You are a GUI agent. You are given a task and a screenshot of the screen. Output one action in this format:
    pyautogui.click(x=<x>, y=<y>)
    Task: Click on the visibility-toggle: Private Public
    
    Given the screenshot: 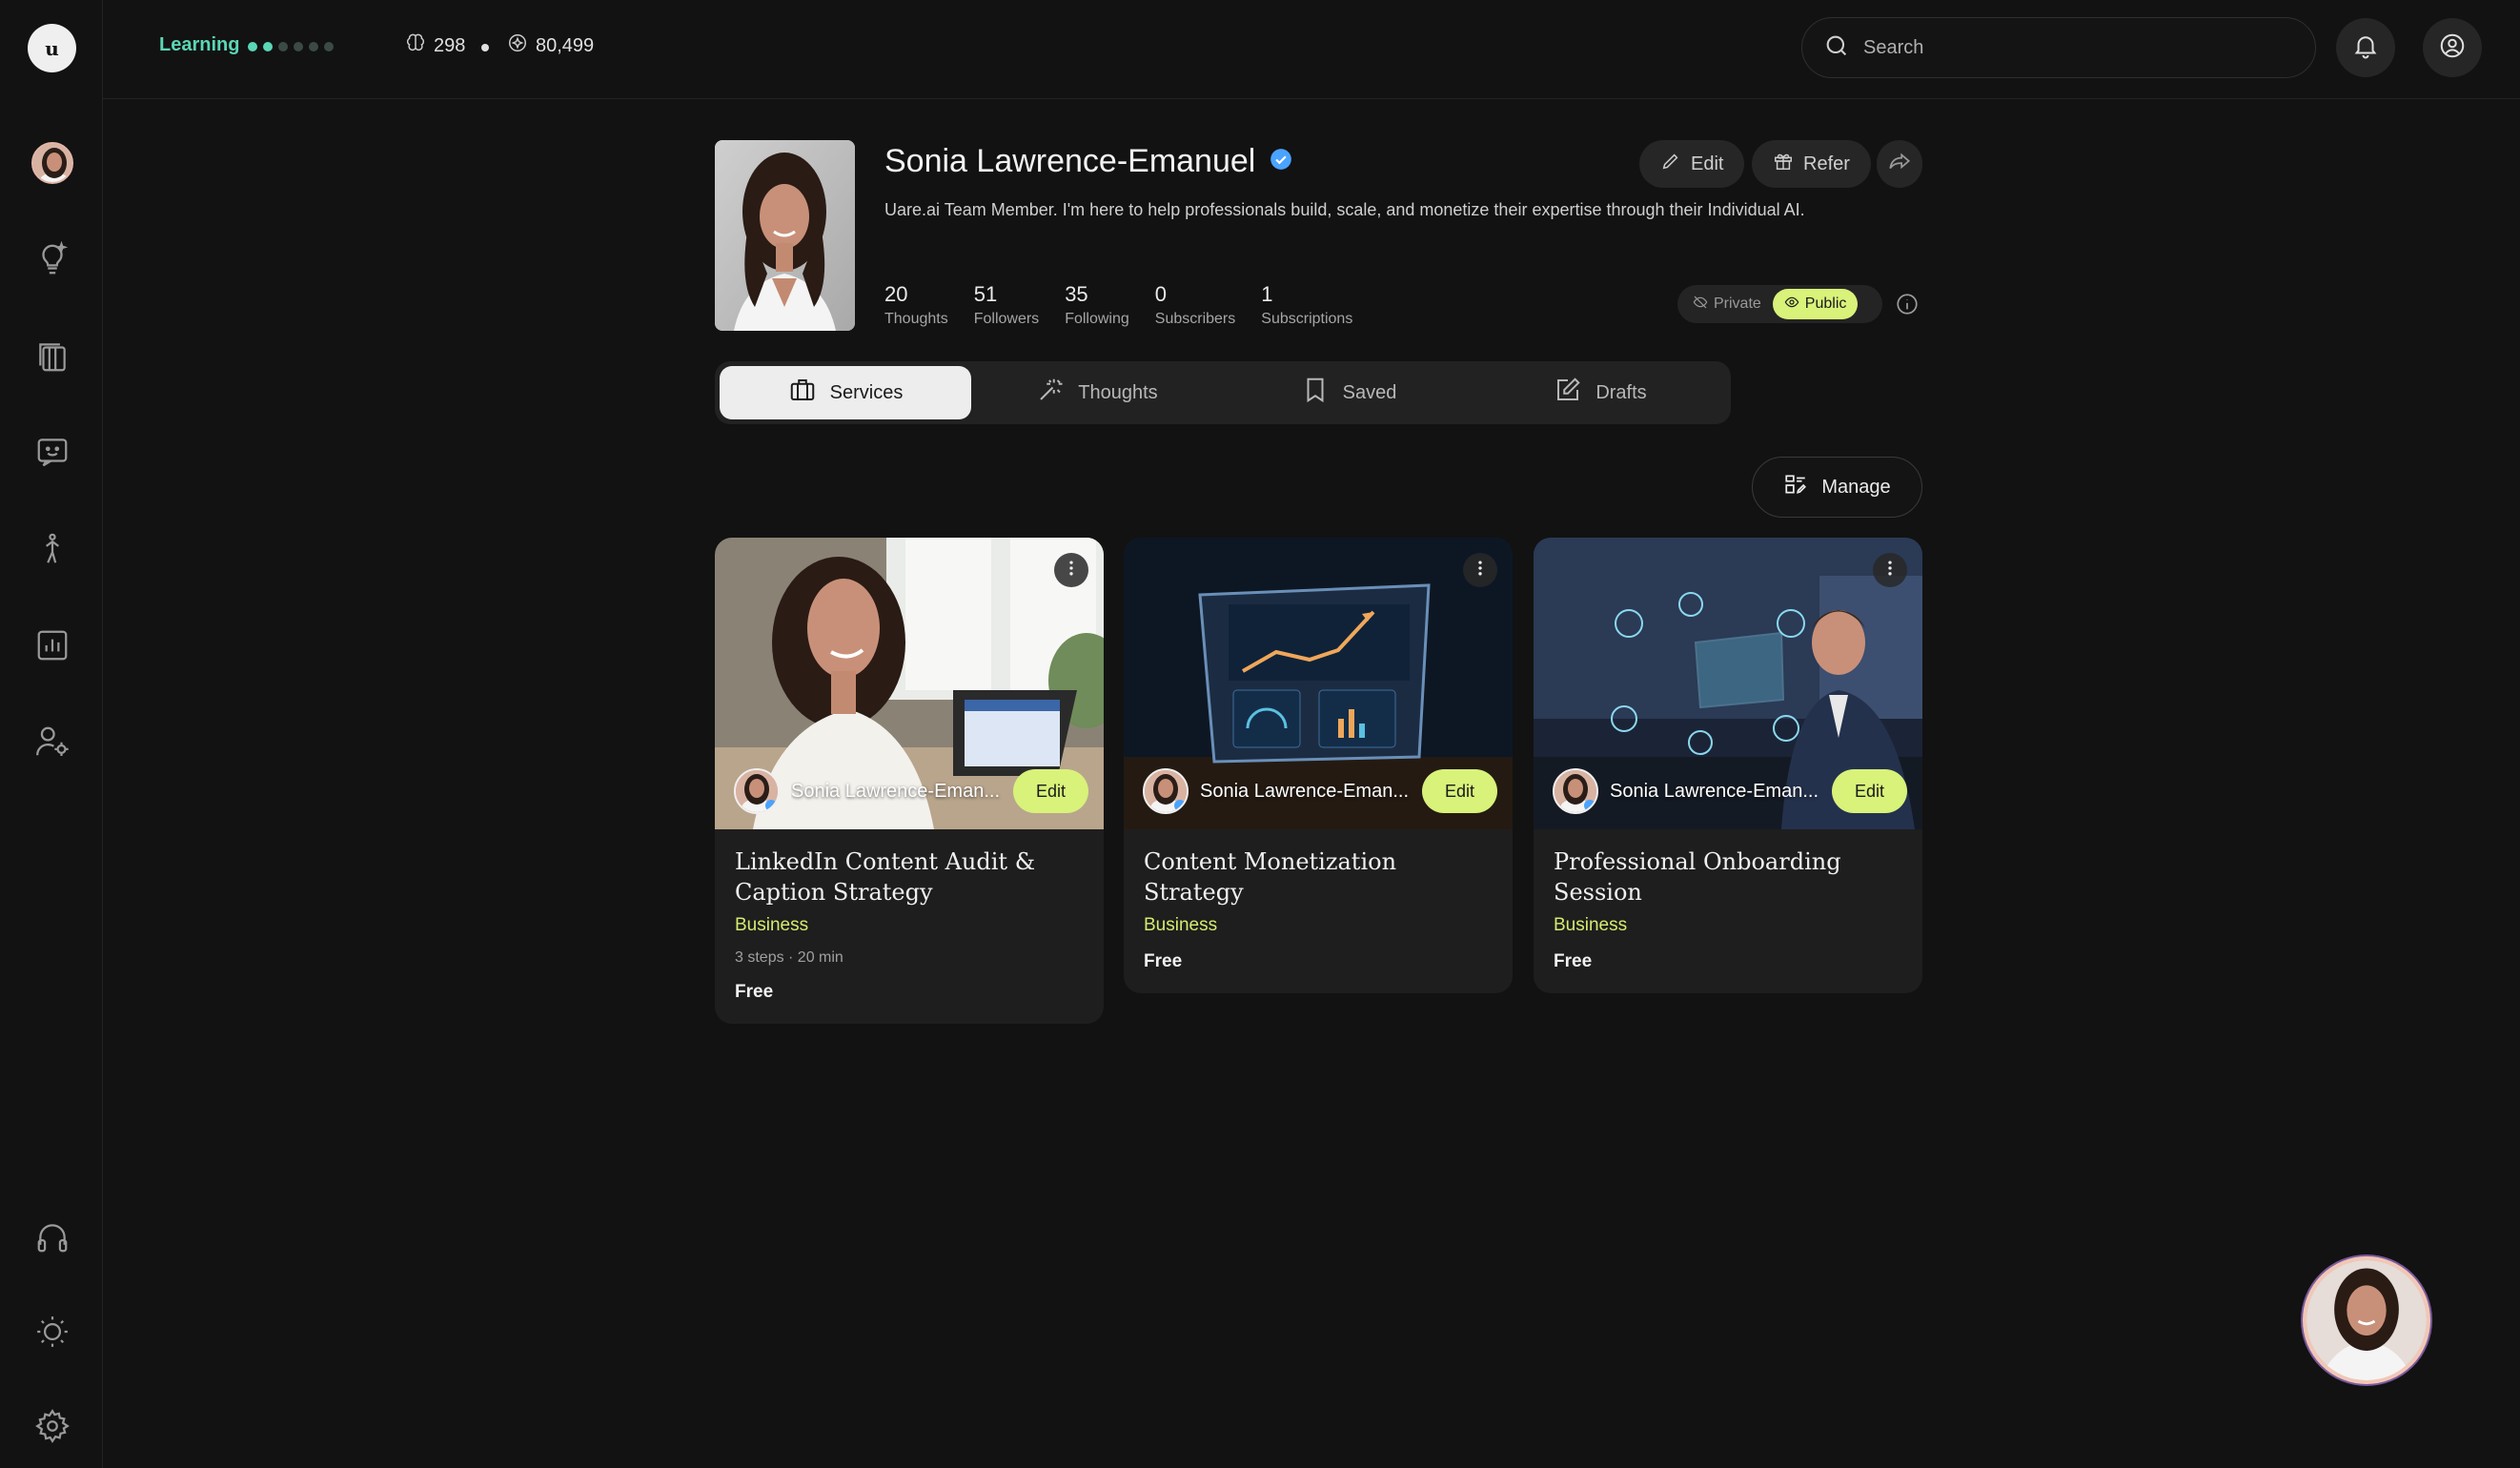 What is the action you would take?
    pyautogui.click(x=1779, y=304)
    